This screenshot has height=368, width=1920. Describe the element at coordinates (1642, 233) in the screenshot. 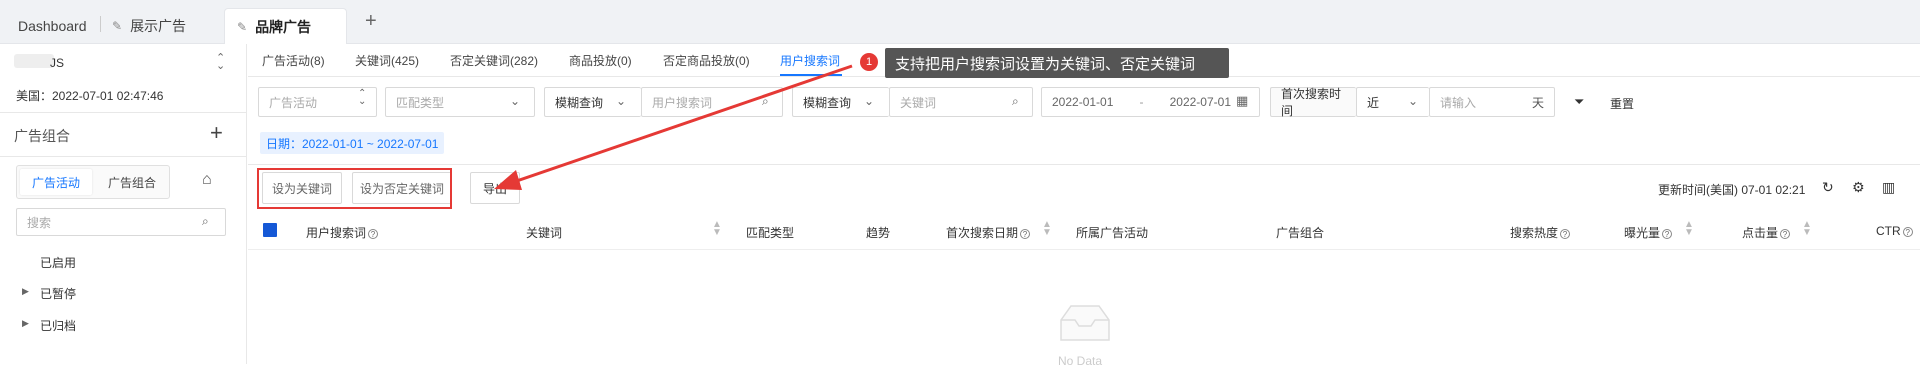

I see `col-label: 曝光量` at that location.